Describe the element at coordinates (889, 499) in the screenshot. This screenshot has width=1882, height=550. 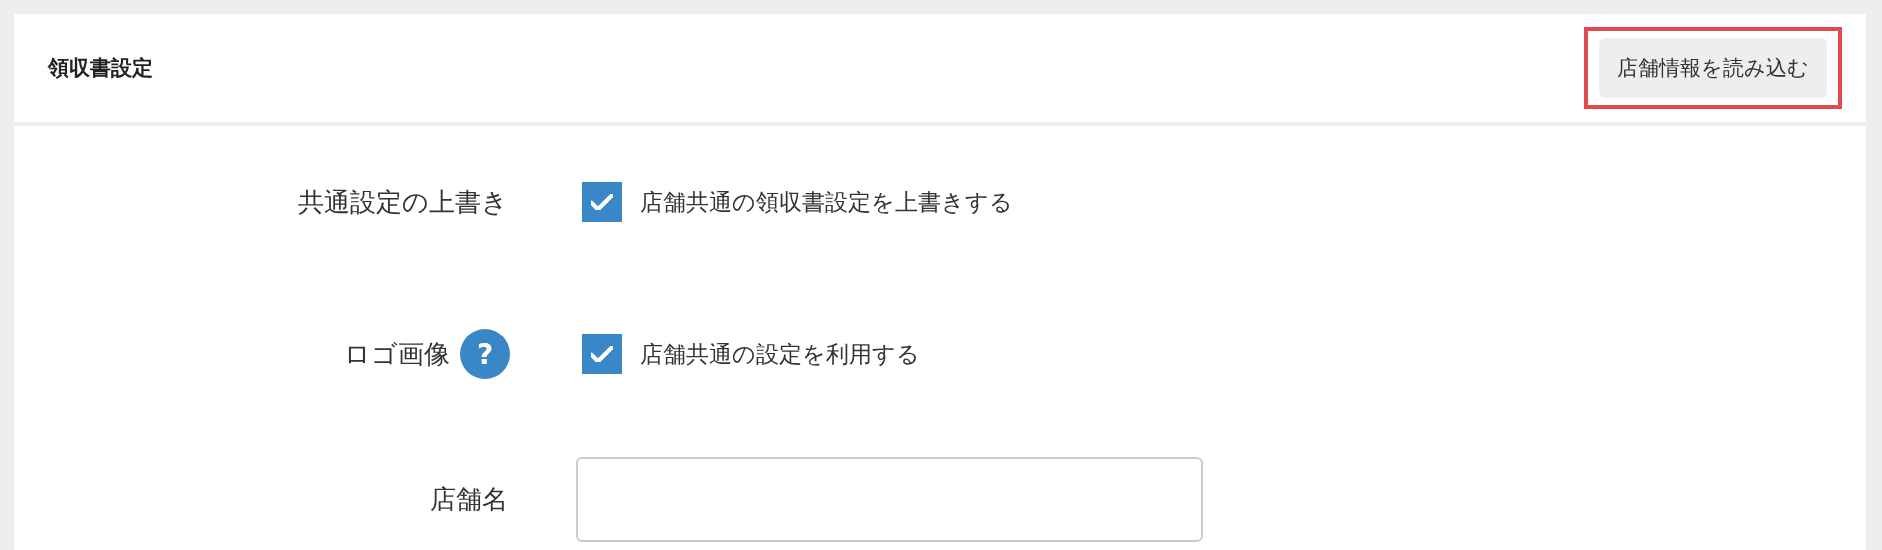
I see `store-name-input` at that location.